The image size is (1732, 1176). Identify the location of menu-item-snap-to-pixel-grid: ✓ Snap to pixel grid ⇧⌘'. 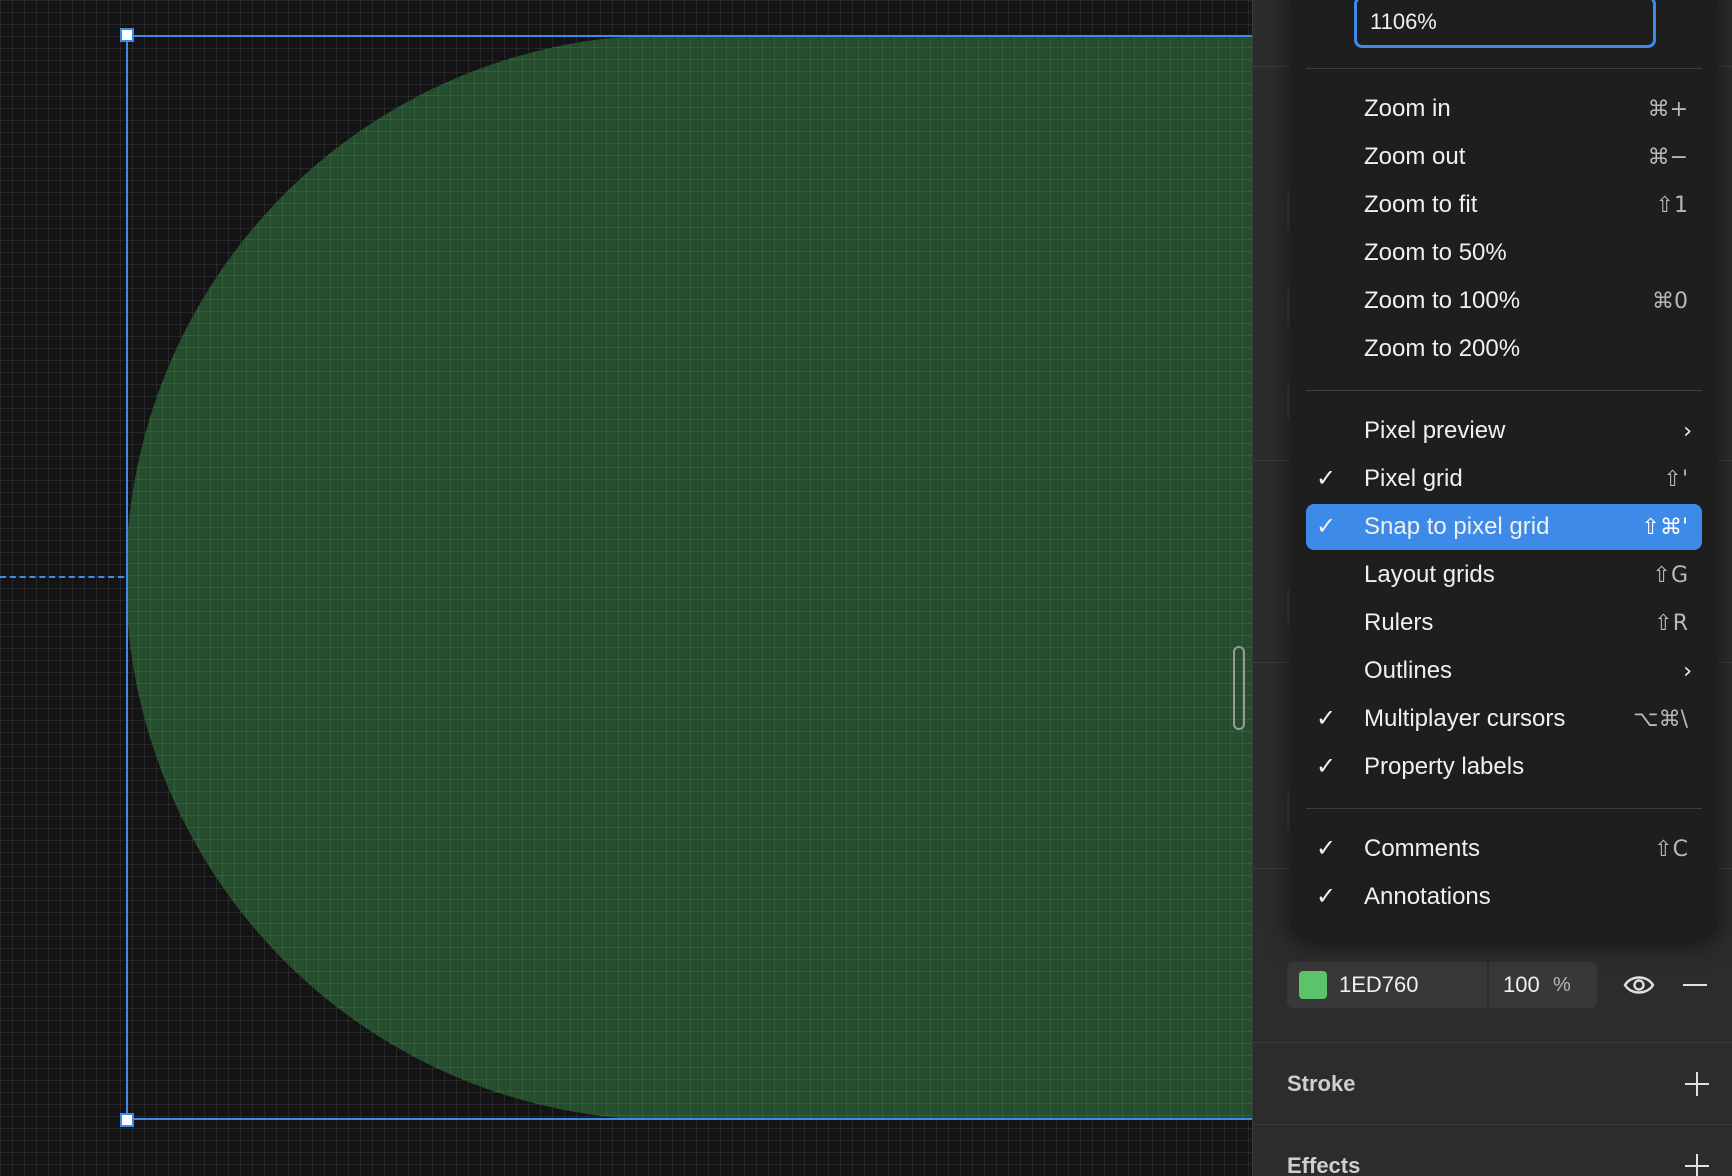
(1504, 527).